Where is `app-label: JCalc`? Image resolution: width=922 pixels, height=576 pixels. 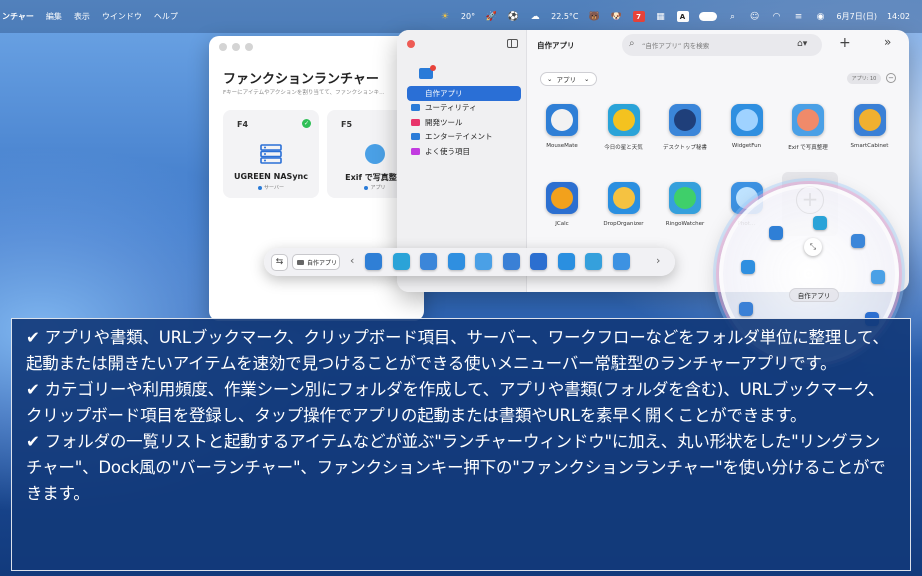
app-label: JCalc is located at coordinates (562, 224).